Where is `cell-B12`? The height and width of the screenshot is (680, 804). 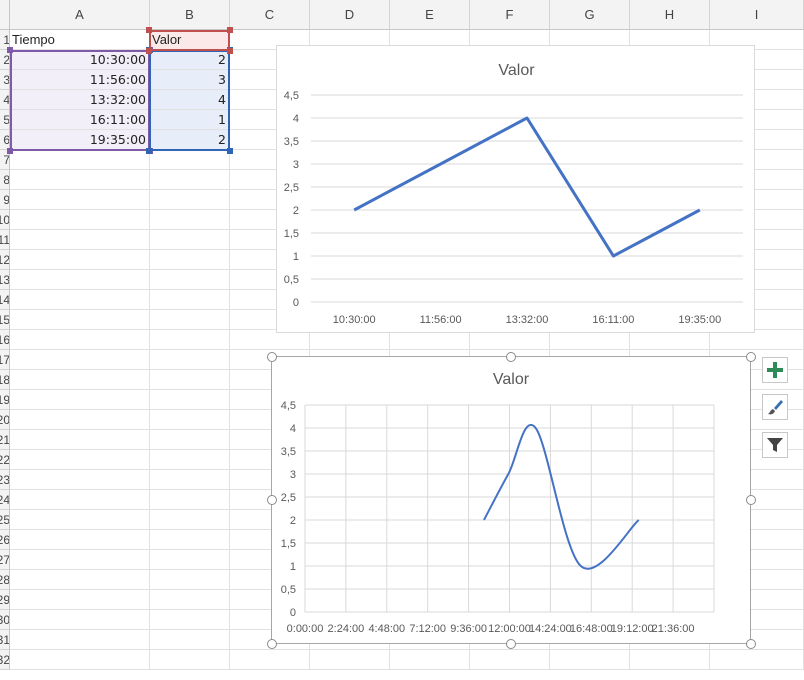 cell-B12 is located at coordinates (190, 260).